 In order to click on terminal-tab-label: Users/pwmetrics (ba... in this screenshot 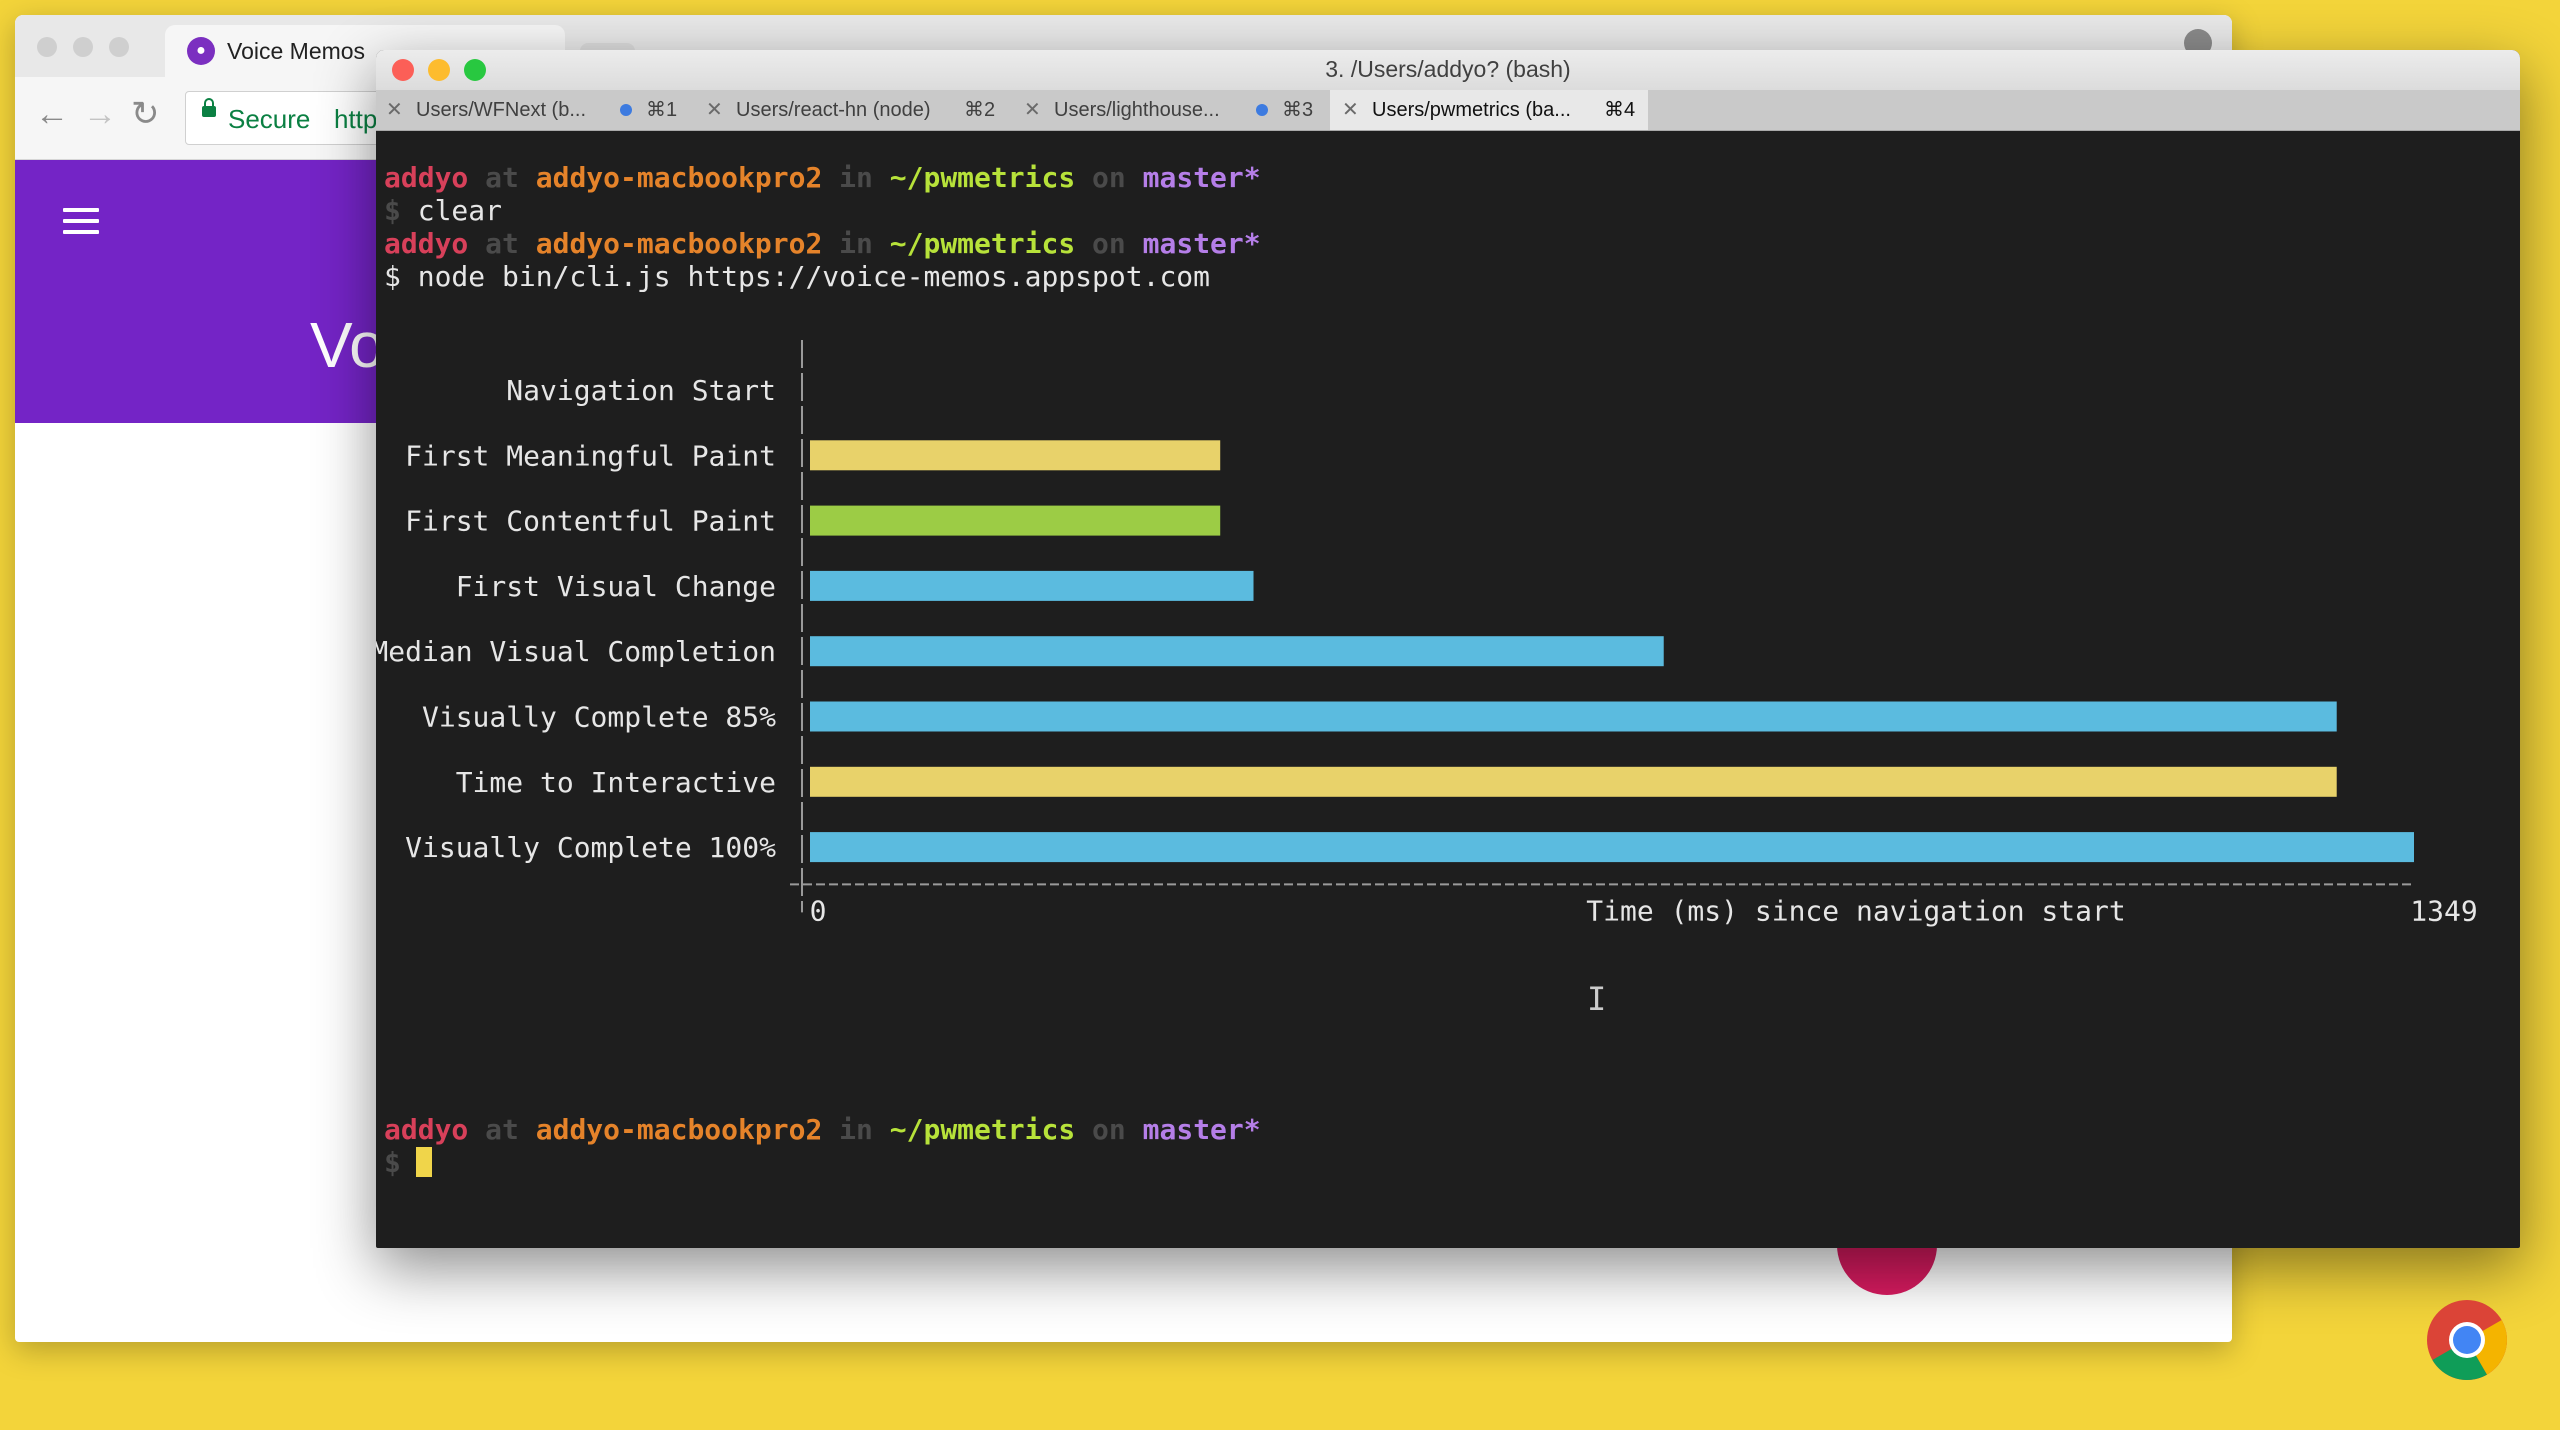, I will do `click(1471, 110)`.